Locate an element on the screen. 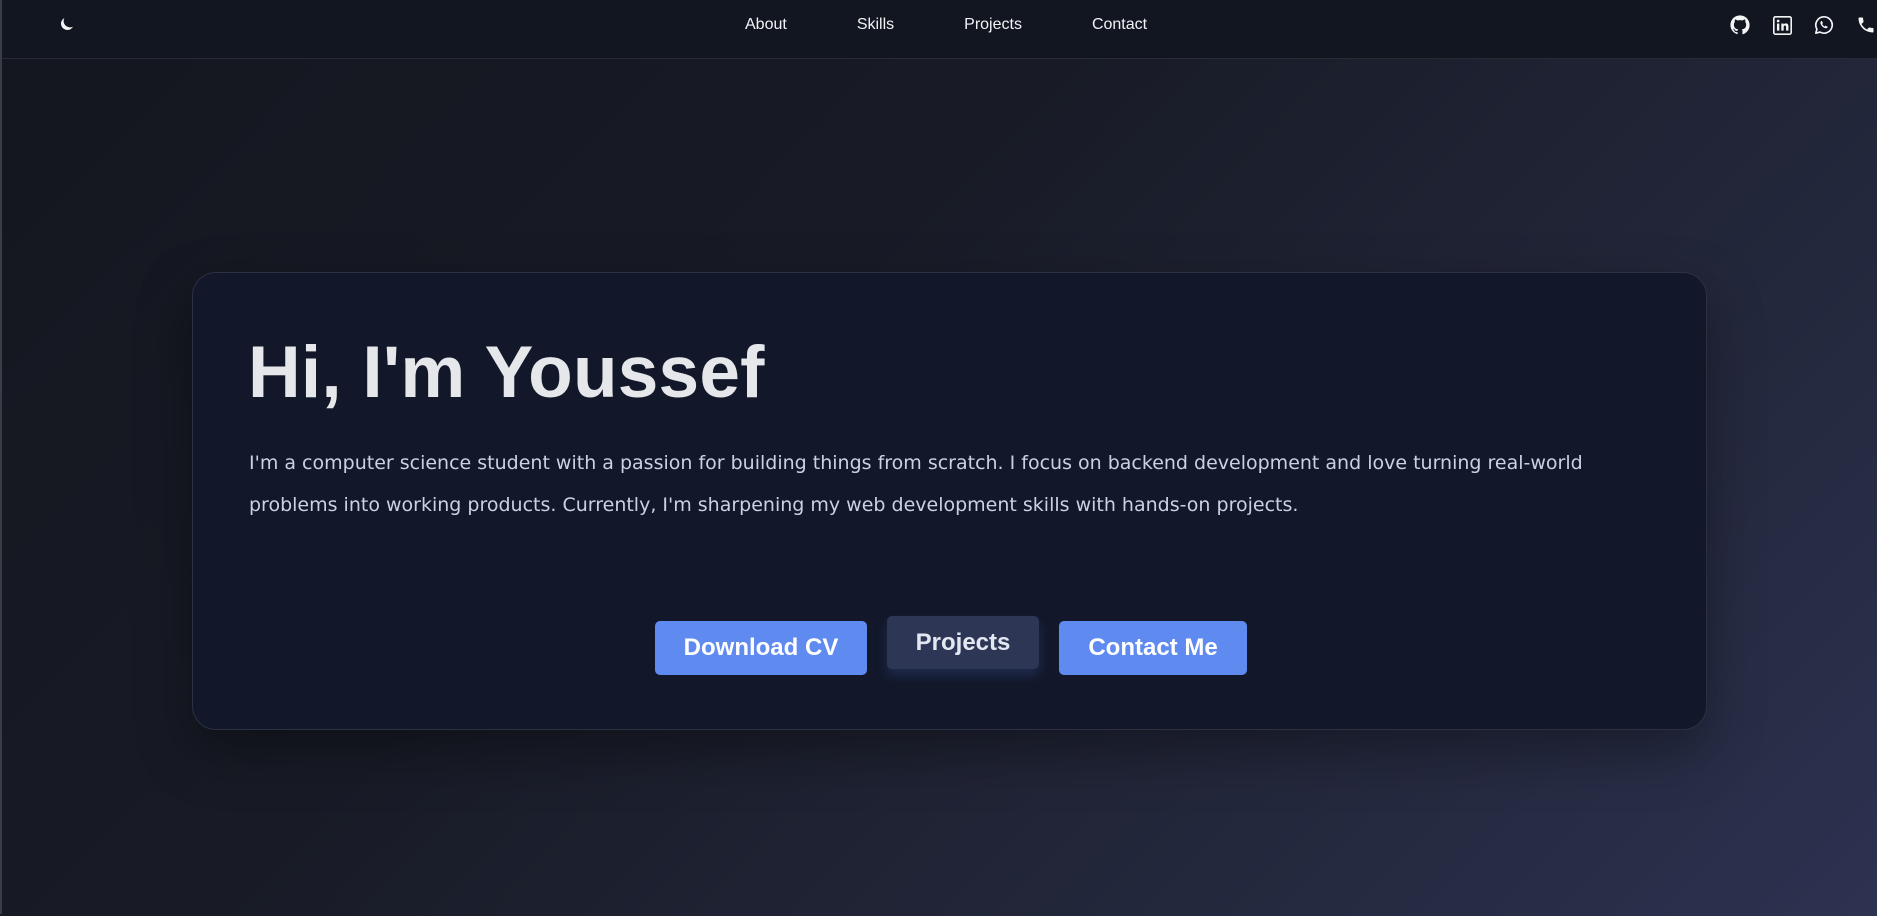  whatsapp-icon is located at coordinates (1824, 25).